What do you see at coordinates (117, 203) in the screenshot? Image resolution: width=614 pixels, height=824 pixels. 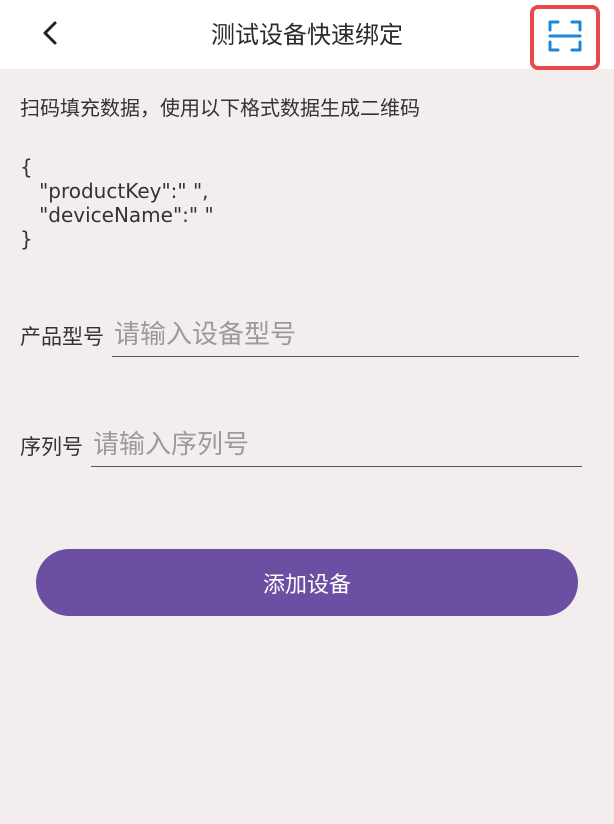 I see `qr-format-example: { "productKey":" ", "deviceName":" " }` at bounding box center [117, 203].